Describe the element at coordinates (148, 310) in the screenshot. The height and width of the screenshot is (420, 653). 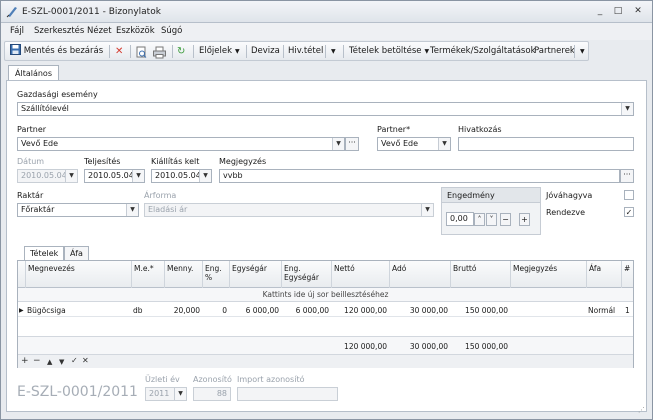
I see `cell-me: db` at that location.